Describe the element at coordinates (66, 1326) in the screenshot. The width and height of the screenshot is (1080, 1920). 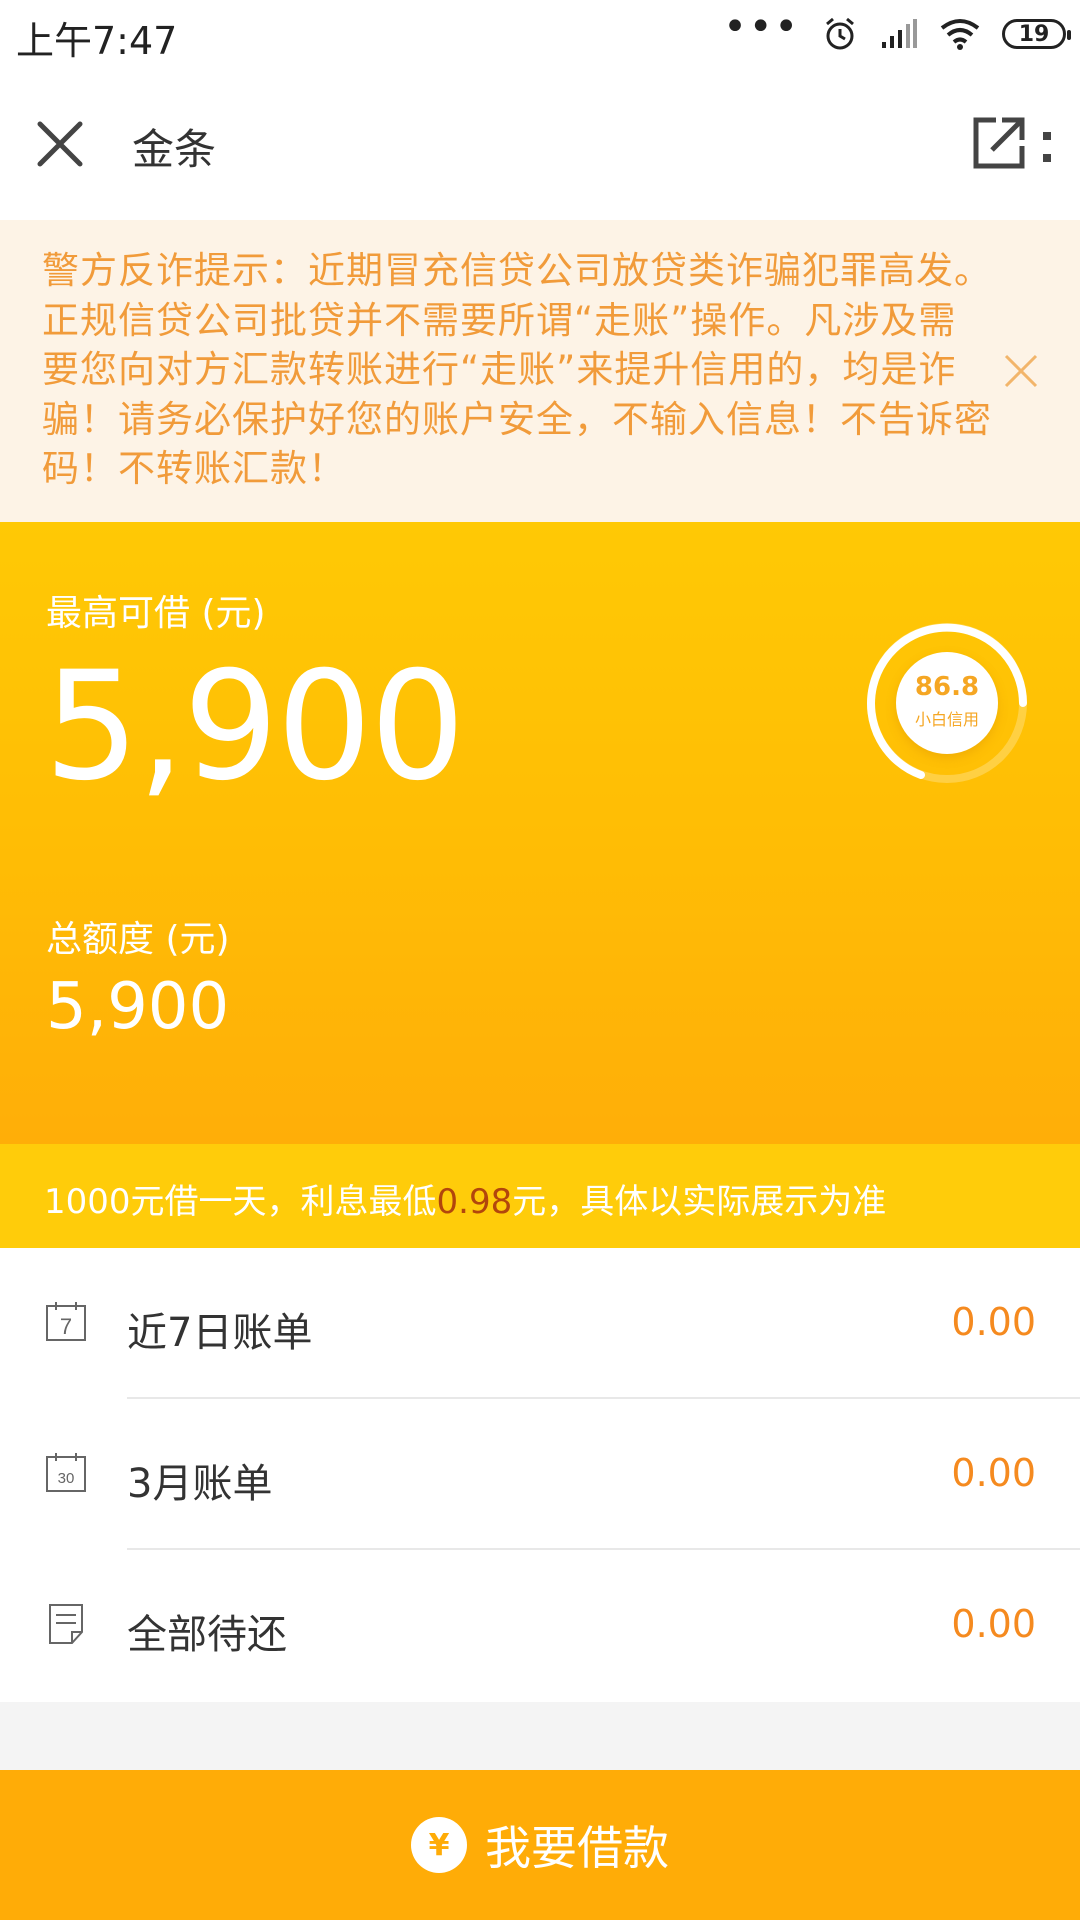
I see `svg-text: 7` at that location.